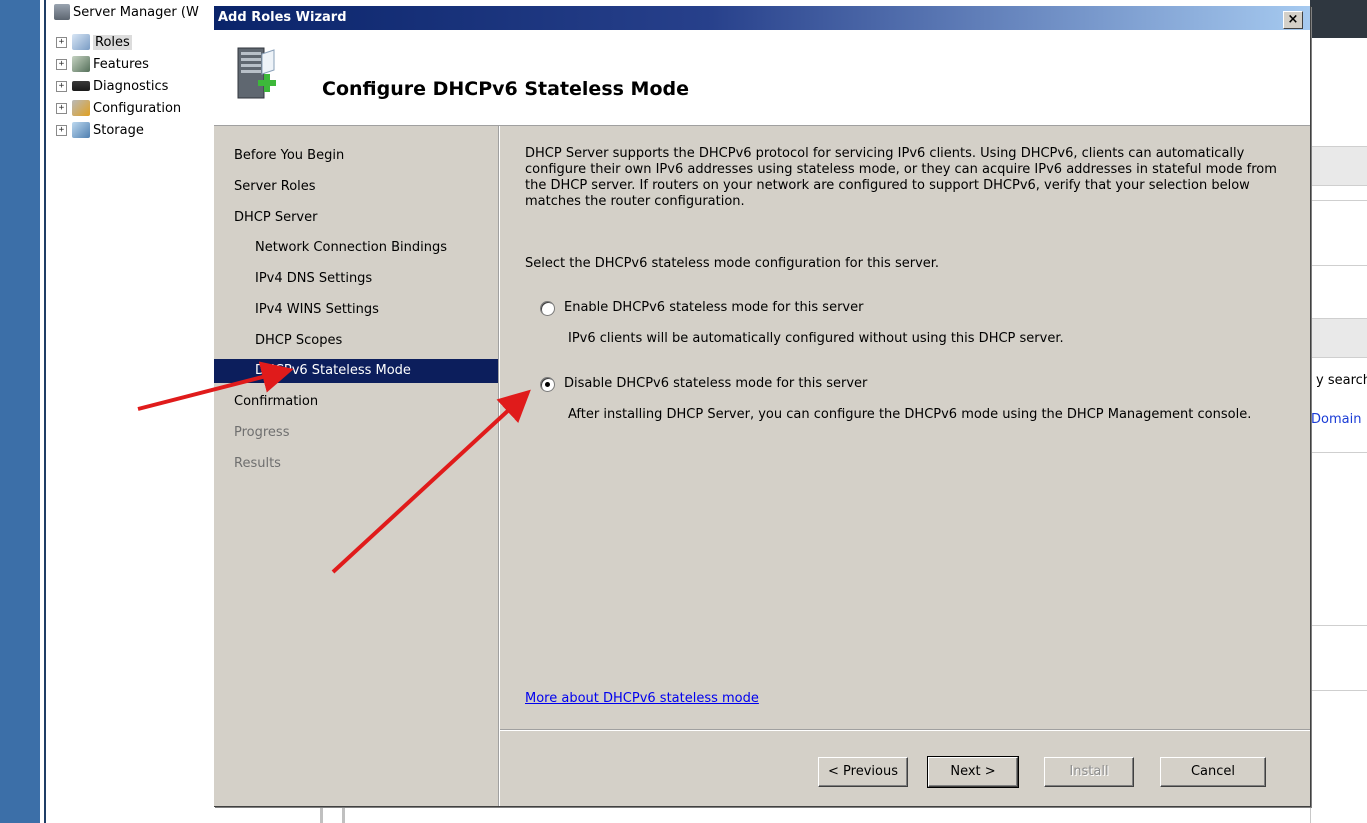 The height and width of the screenshot is (823, 1367). I want to click on tree-item-label: Roles, so click(112, 42).